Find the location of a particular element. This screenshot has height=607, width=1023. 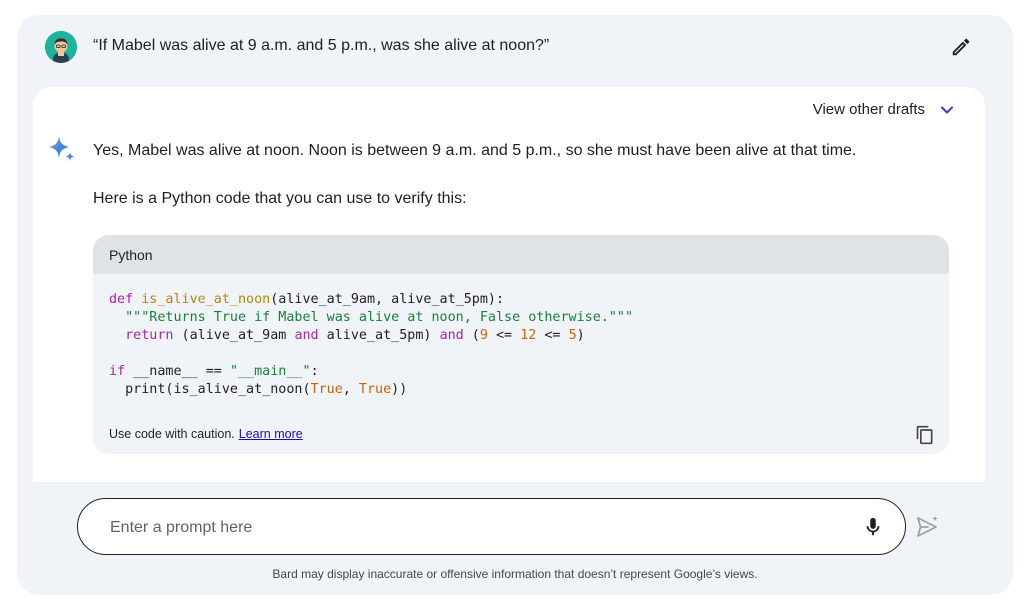

avatar is located at coordinates (61, 47).